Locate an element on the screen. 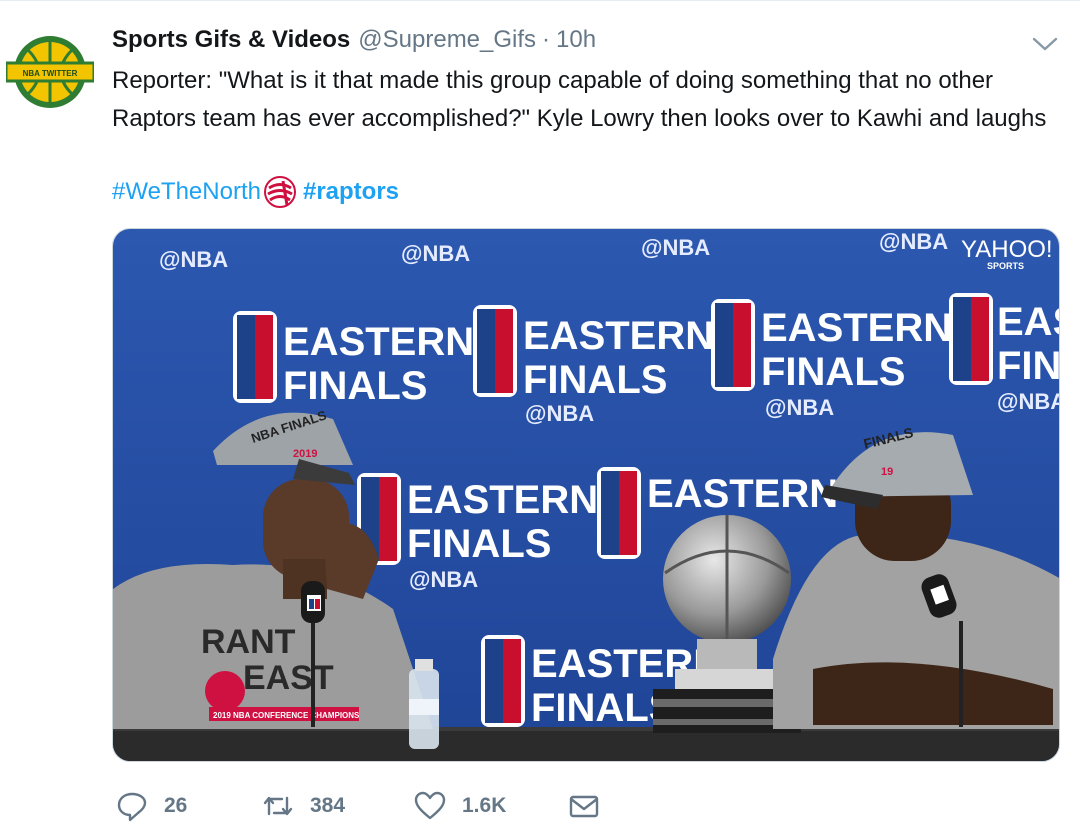  raptors-logo-icon is located at coordinates (279, 192).